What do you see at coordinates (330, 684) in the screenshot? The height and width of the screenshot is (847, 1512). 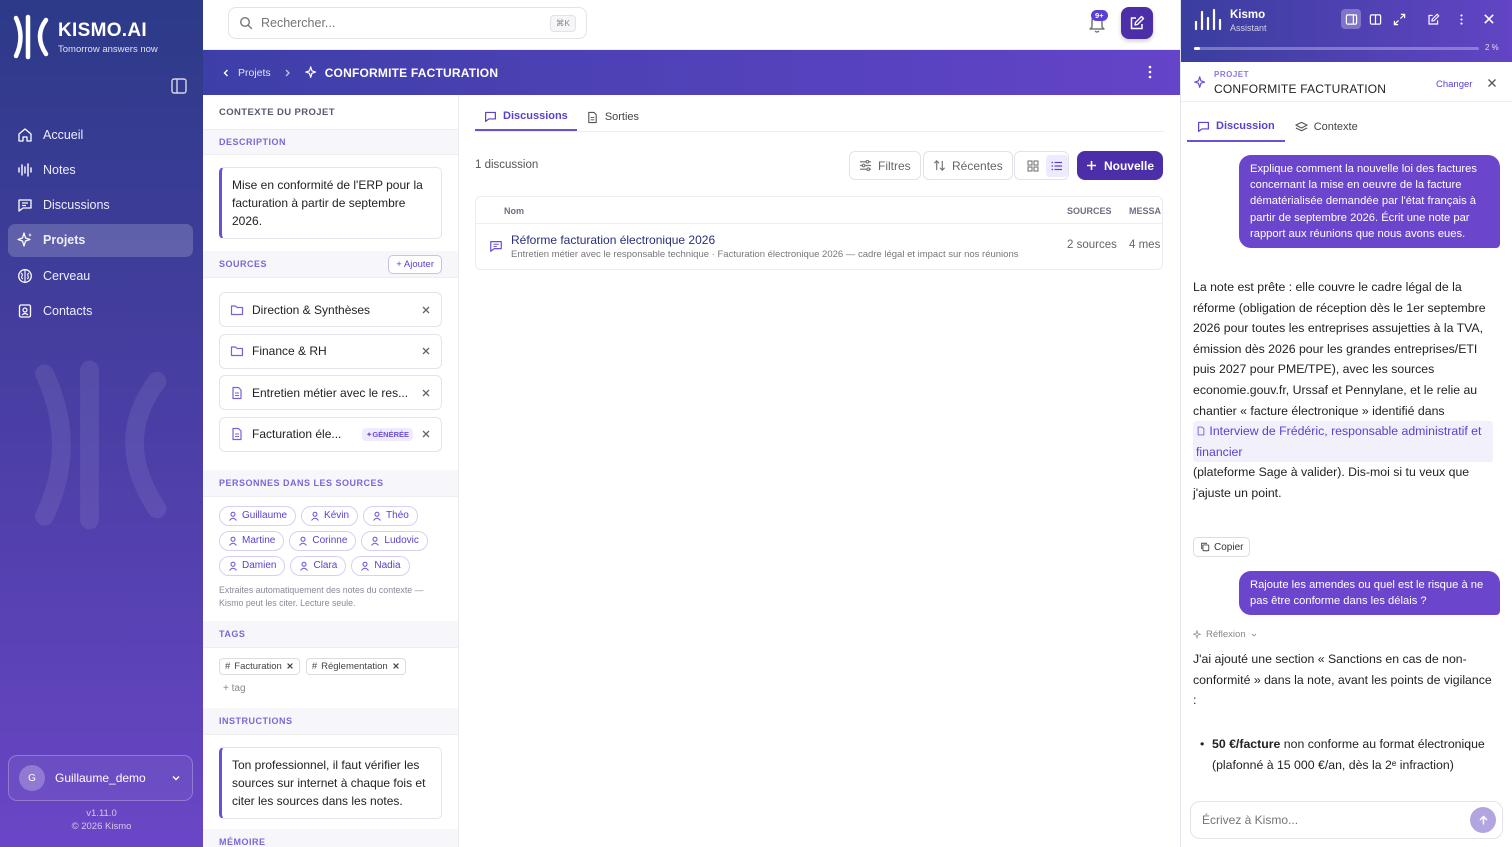 I see `add-tag-button: + tag` at bounding box center [330, 684].